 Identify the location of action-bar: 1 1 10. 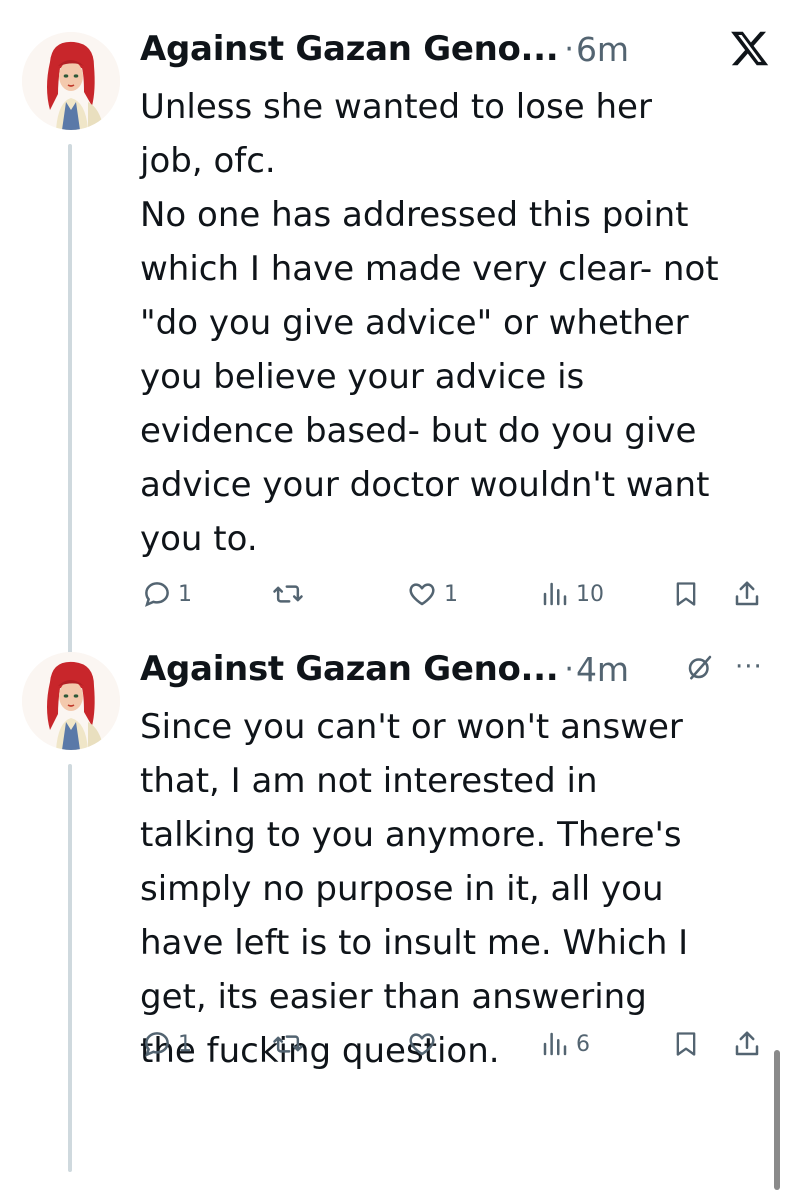
(460, 599).